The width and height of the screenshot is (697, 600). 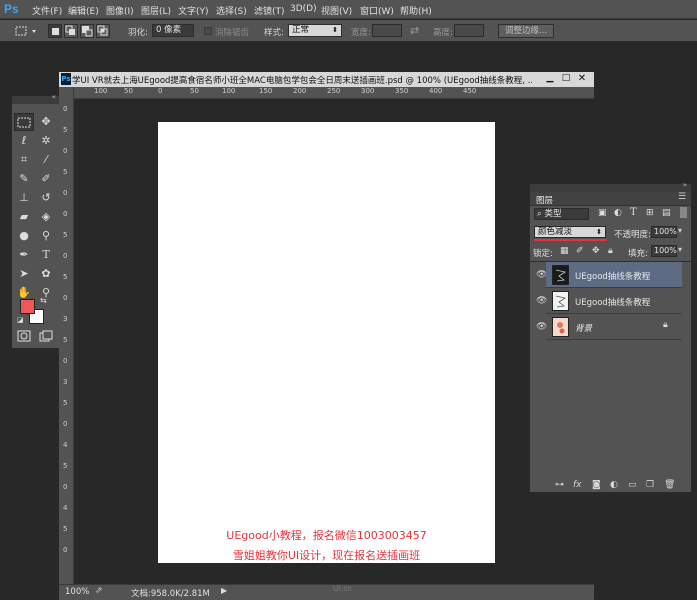 What do you see at coordinates (377, 10) in the screenshot?
I see `menu-window: 窗口(W)` at bounding box center [377, 10].